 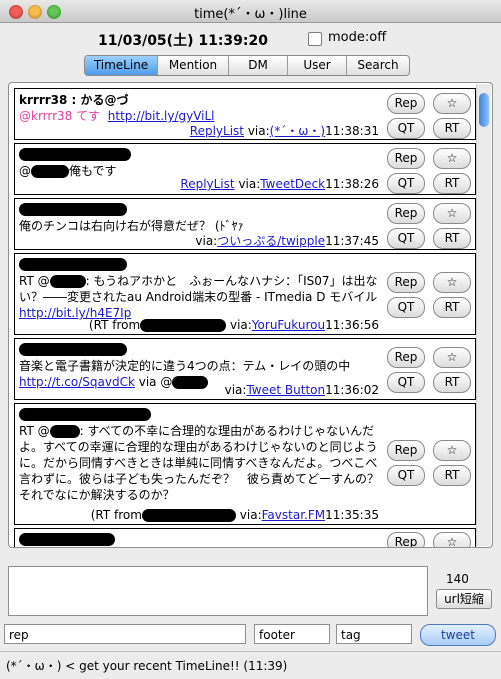 I want to click on tweet-body: 俺もです, so click(x=93, y=171).